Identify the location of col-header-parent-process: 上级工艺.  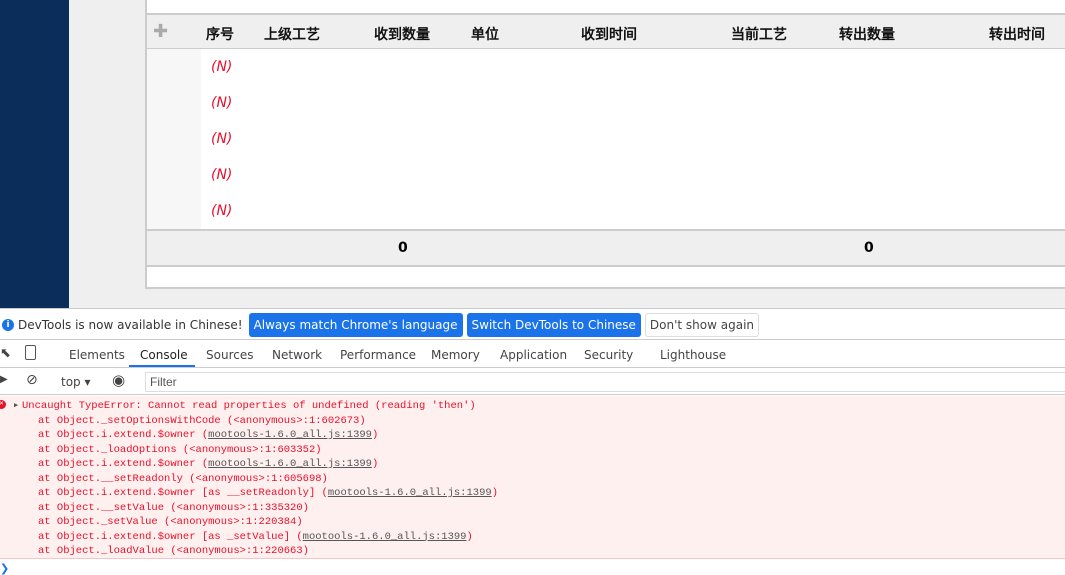
(292, 34).